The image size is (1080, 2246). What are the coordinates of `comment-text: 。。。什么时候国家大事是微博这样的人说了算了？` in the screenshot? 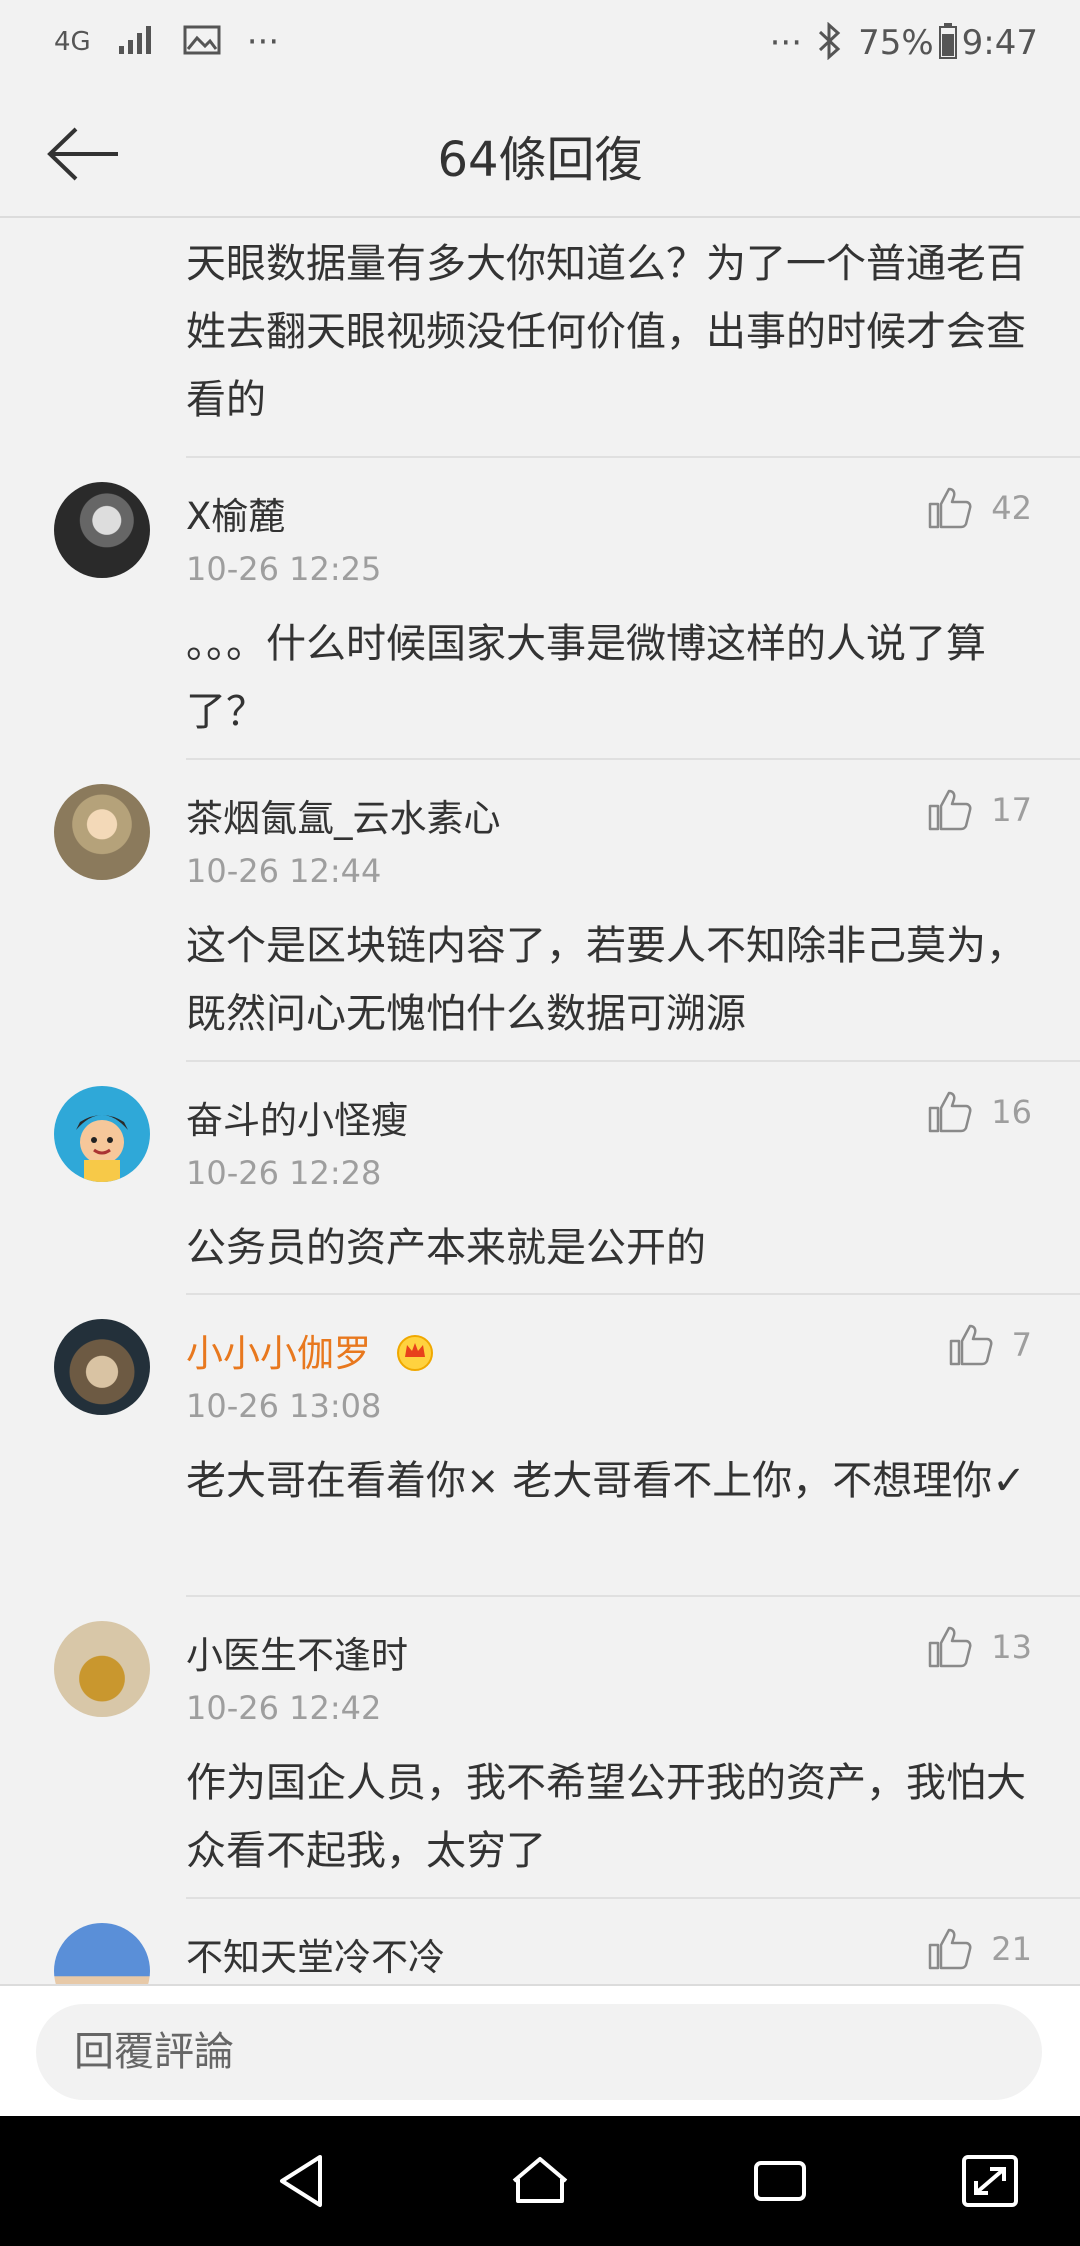 It's located at (586, 678).